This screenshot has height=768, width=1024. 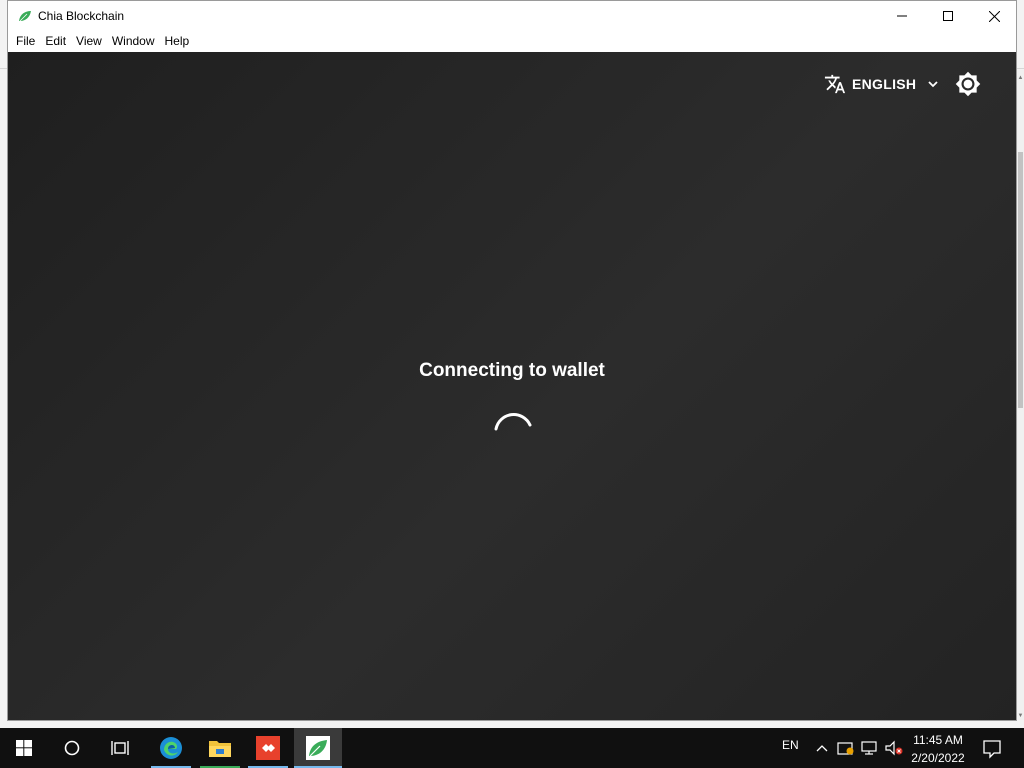 I want to click on menu-file: File, so click(x=25, y=41).